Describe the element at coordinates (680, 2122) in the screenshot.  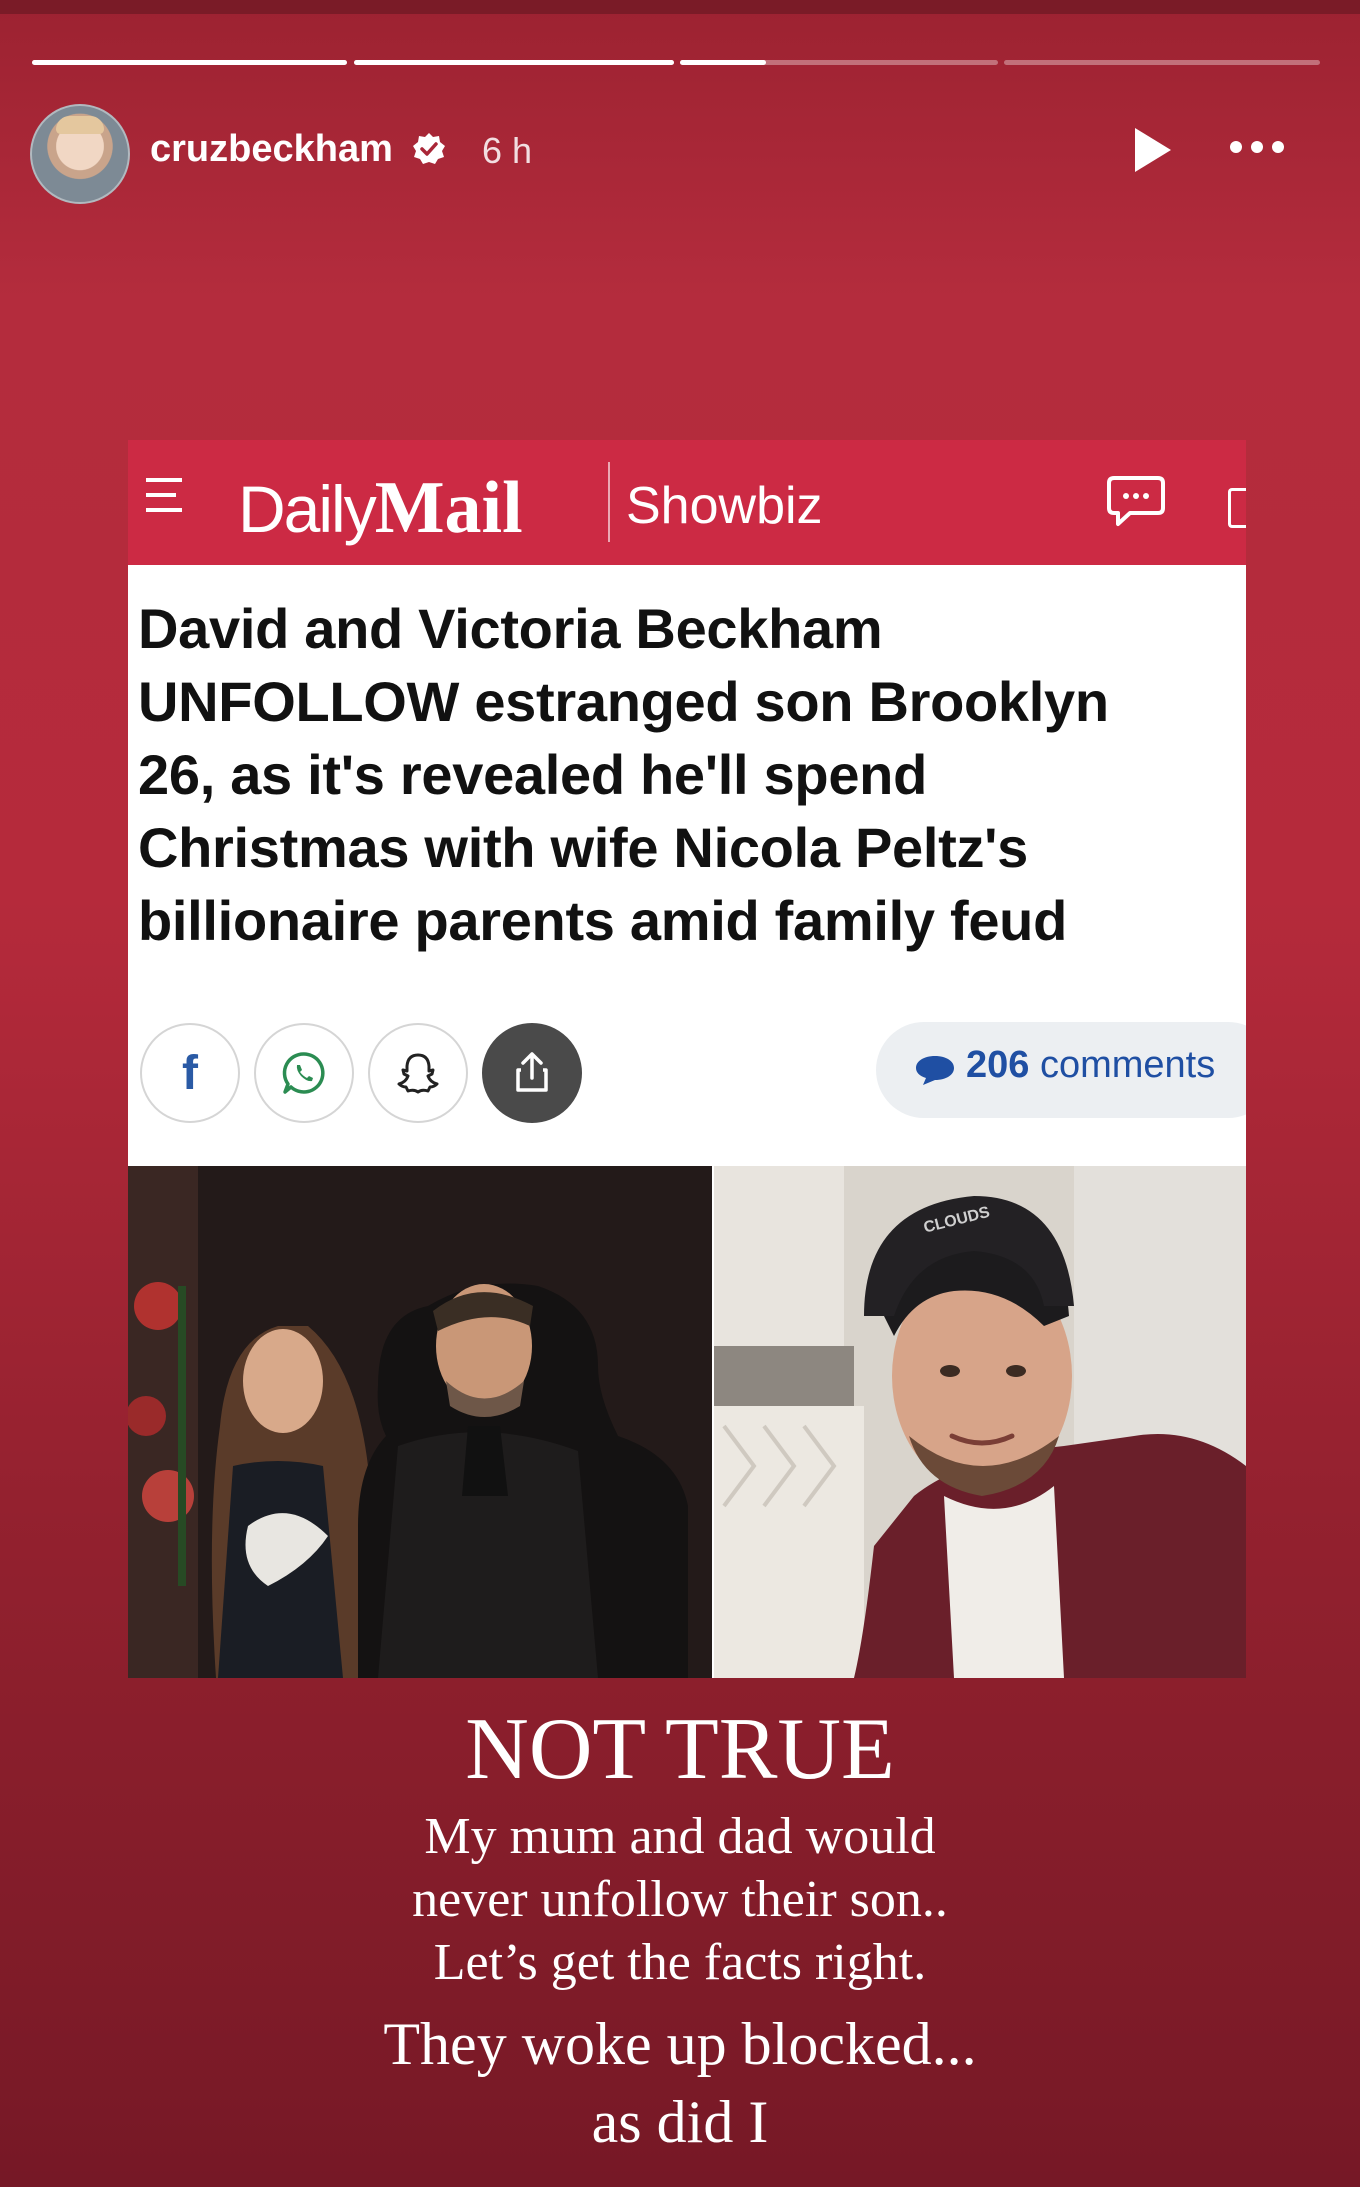
I see `caption-line: as did I` at that location.